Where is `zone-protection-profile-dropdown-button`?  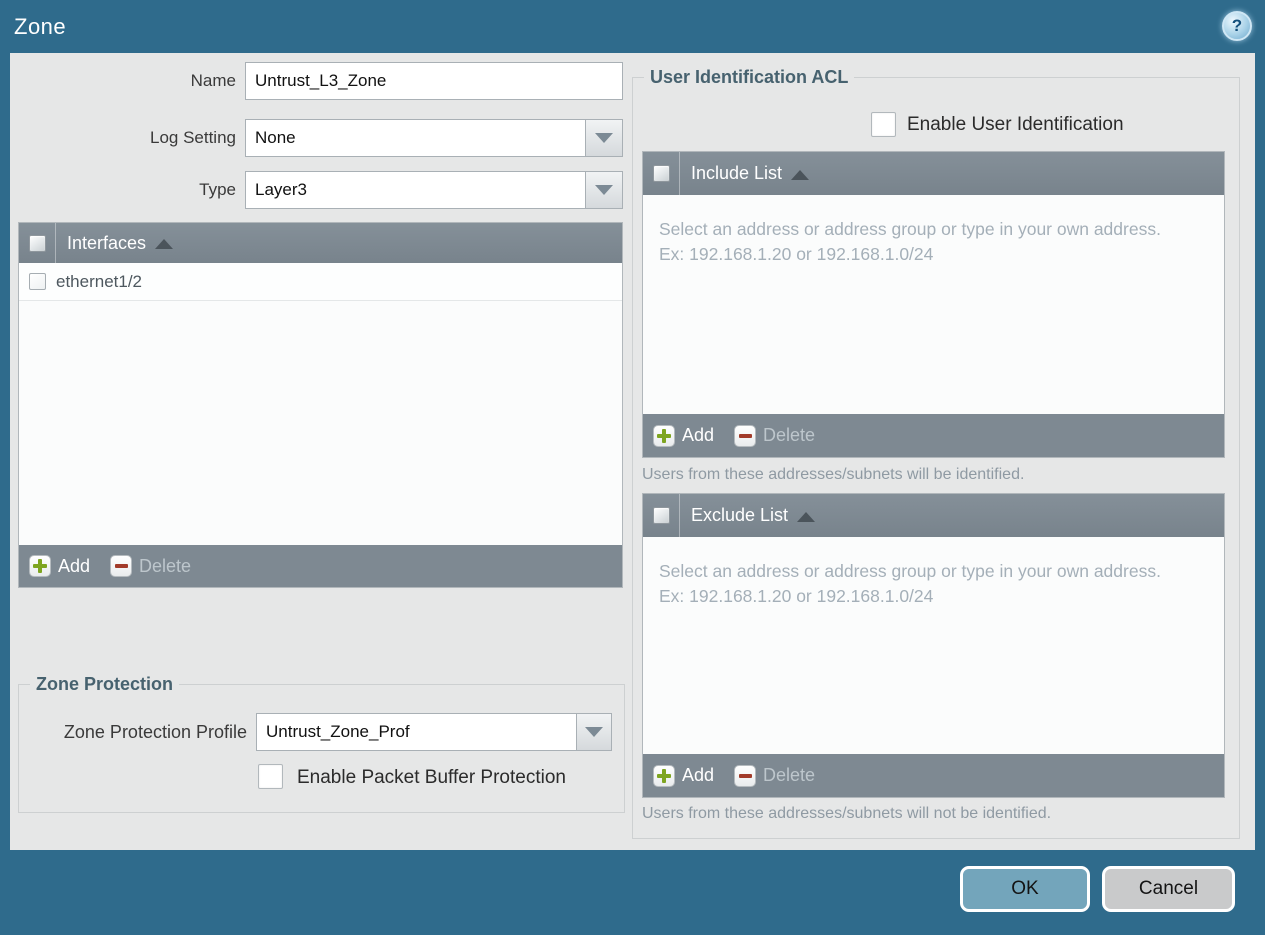 zone-protection-profile-dropdown-button is located at coordinates (594, 732).